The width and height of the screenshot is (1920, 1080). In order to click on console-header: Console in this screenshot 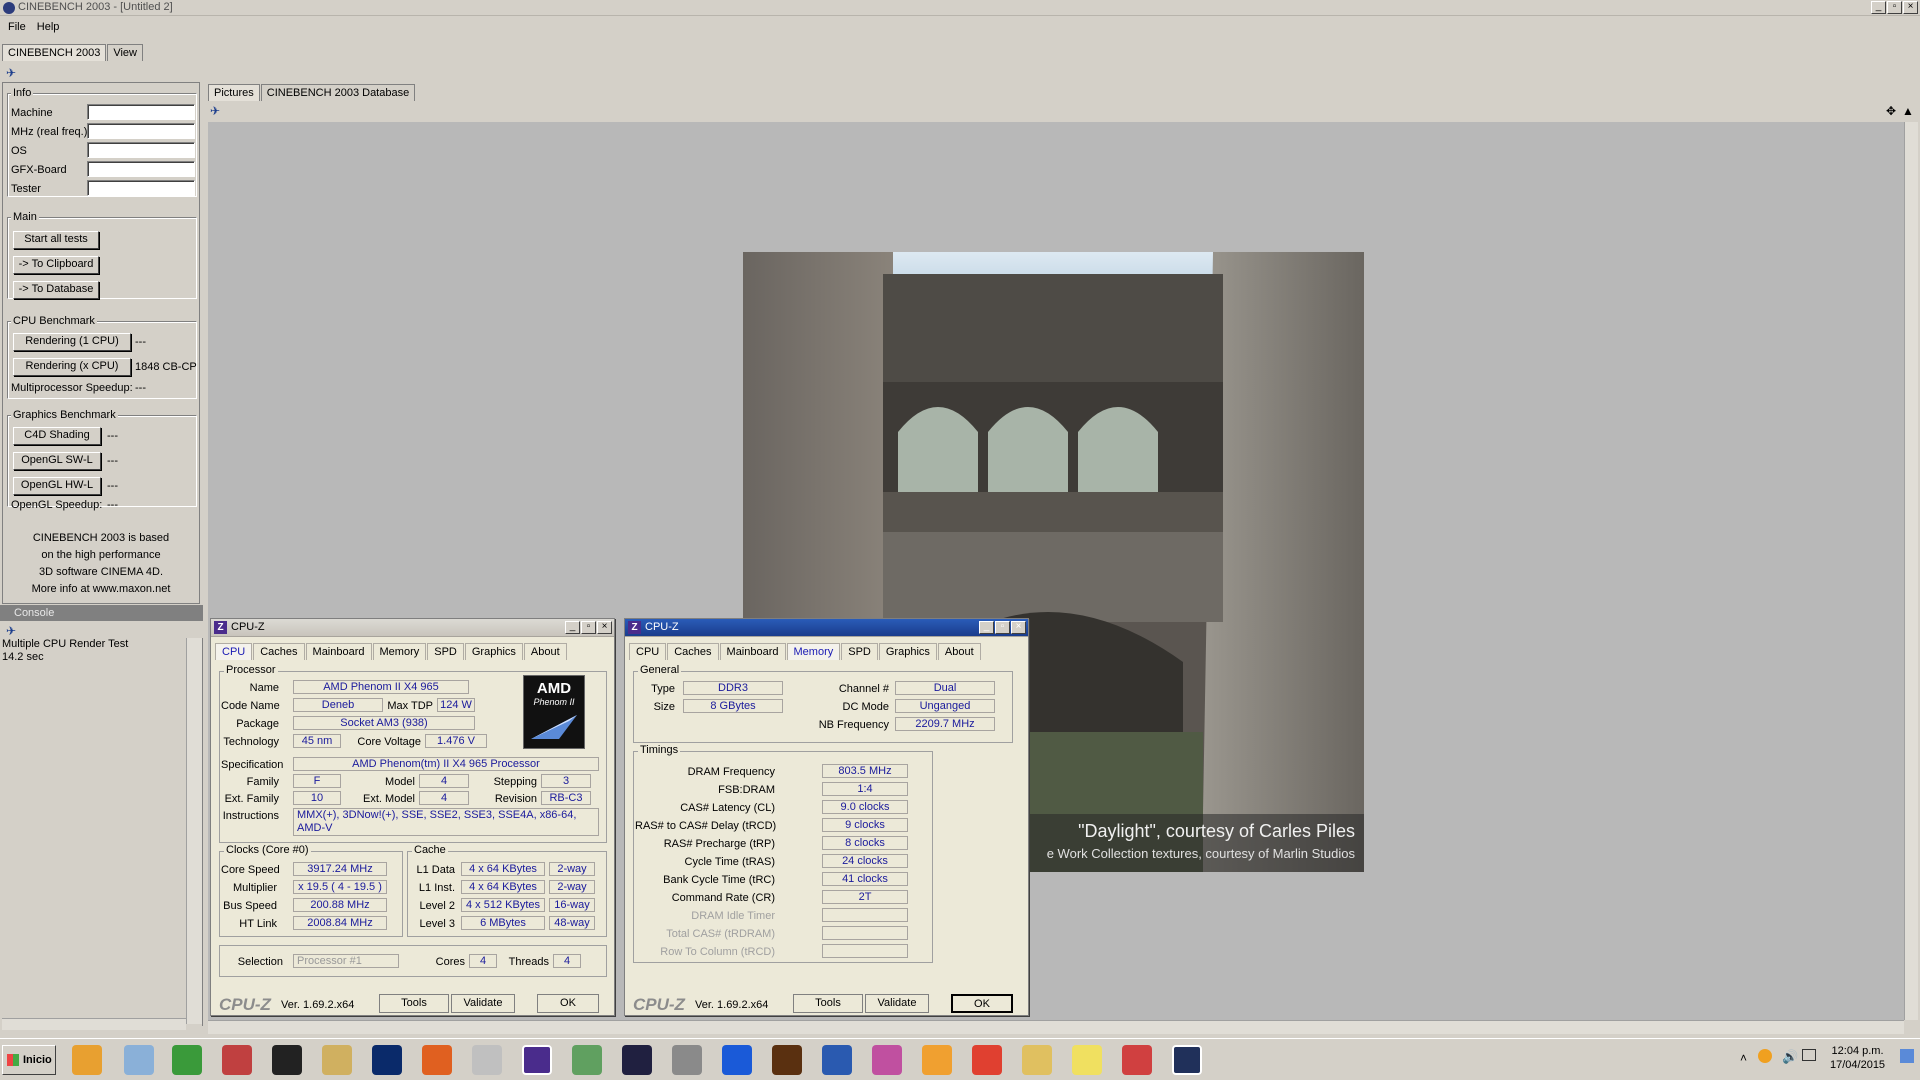, I will do `click(101, 613)`.